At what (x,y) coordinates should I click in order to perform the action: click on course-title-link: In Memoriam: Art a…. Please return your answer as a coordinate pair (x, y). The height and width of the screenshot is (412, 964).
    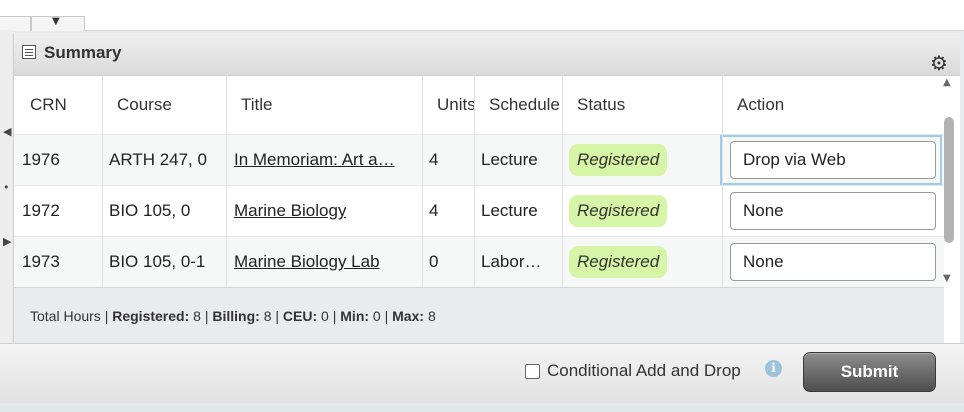
    Looking at the image, I should click on (314, 160).